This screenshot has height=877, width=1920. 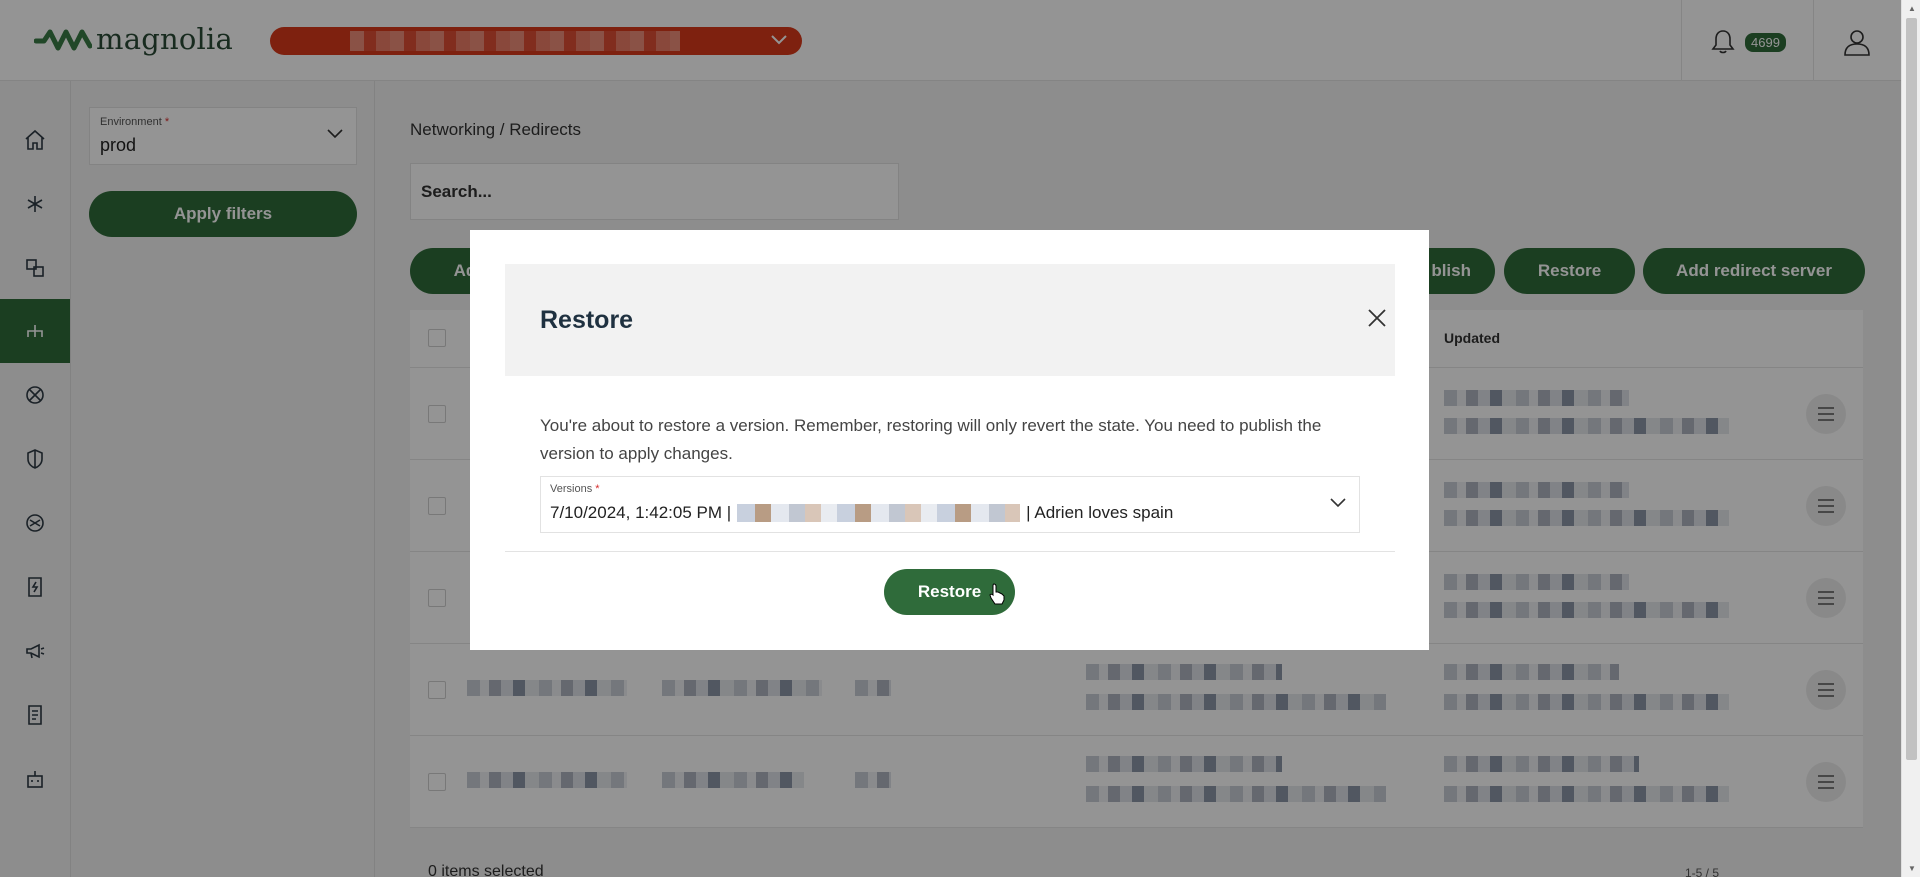 What do you see at coordinates (1912, 8) in the screenshot?
I see `scroll-up-arrow: ▲` at bounding box center [1912, 8].